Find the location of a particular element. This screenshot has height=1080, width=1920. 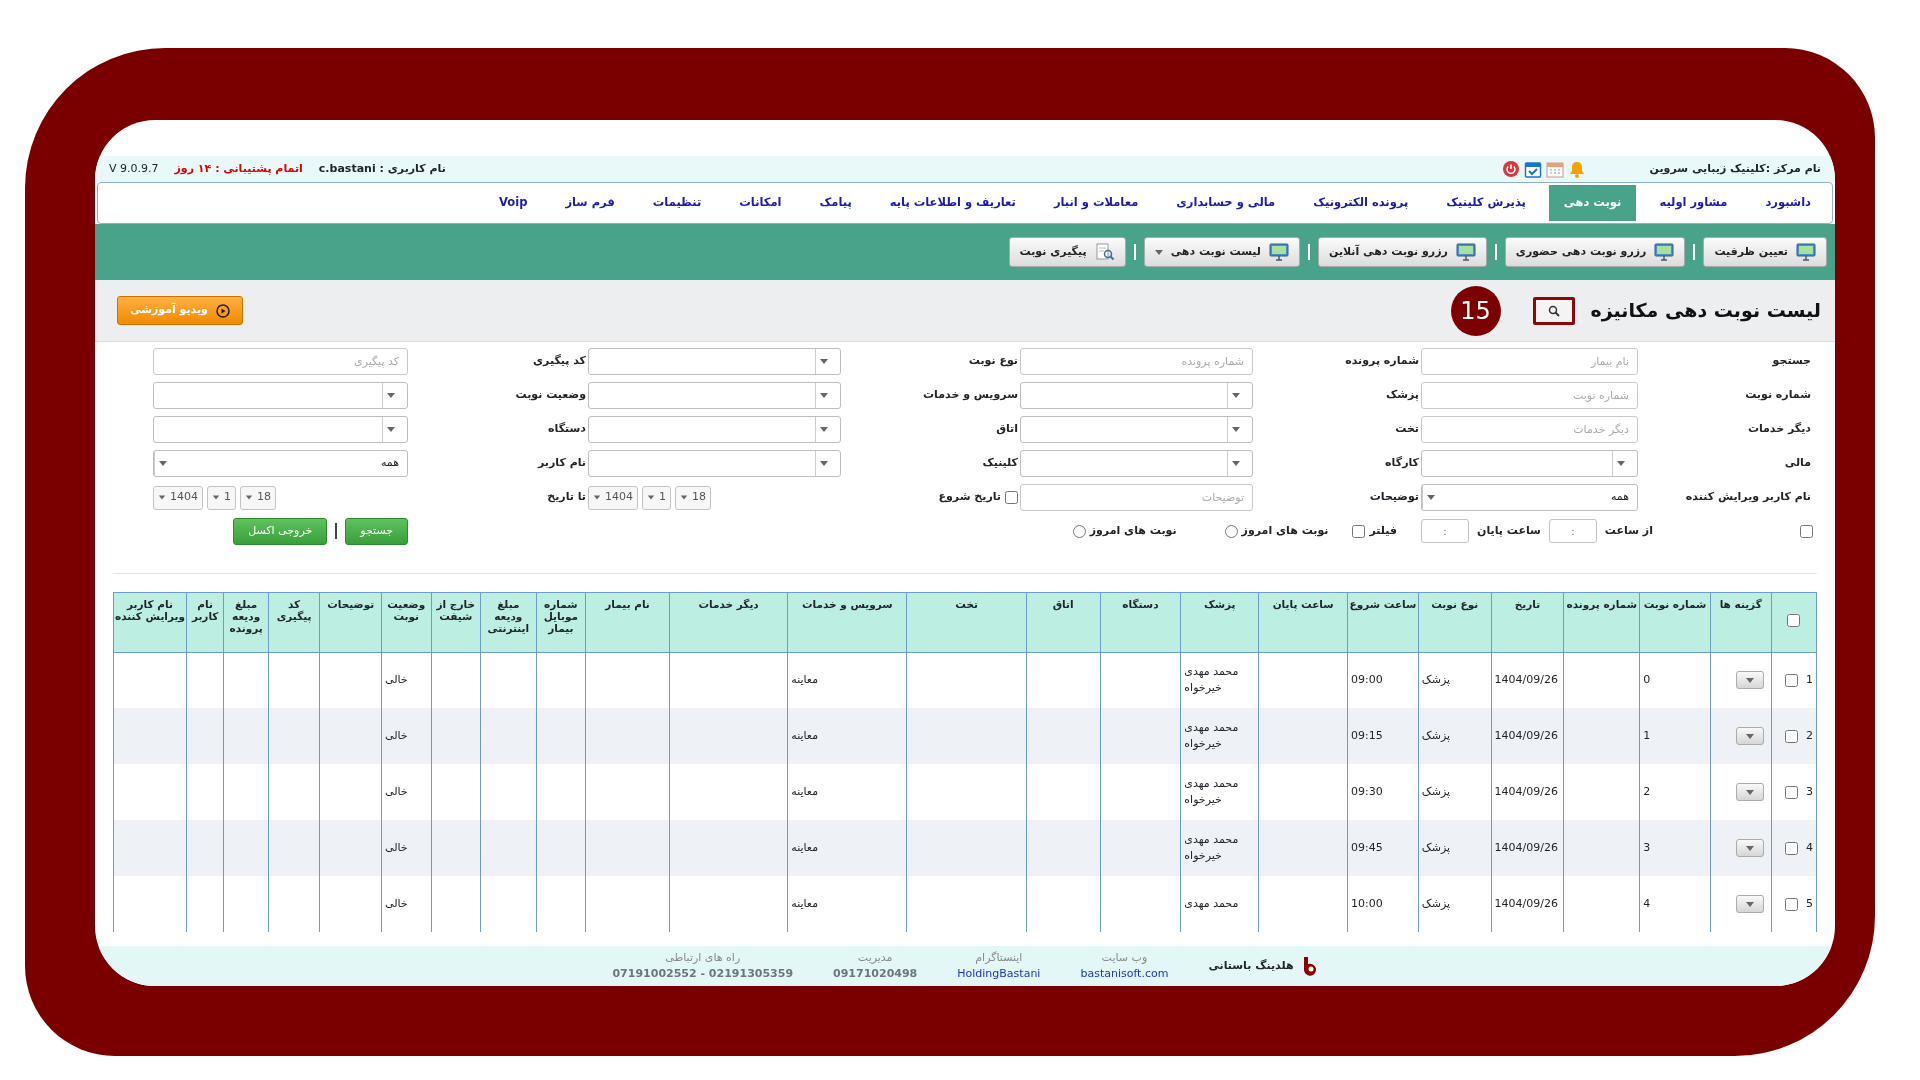

step-badge: 15 is located at coordinates (1475, 310).